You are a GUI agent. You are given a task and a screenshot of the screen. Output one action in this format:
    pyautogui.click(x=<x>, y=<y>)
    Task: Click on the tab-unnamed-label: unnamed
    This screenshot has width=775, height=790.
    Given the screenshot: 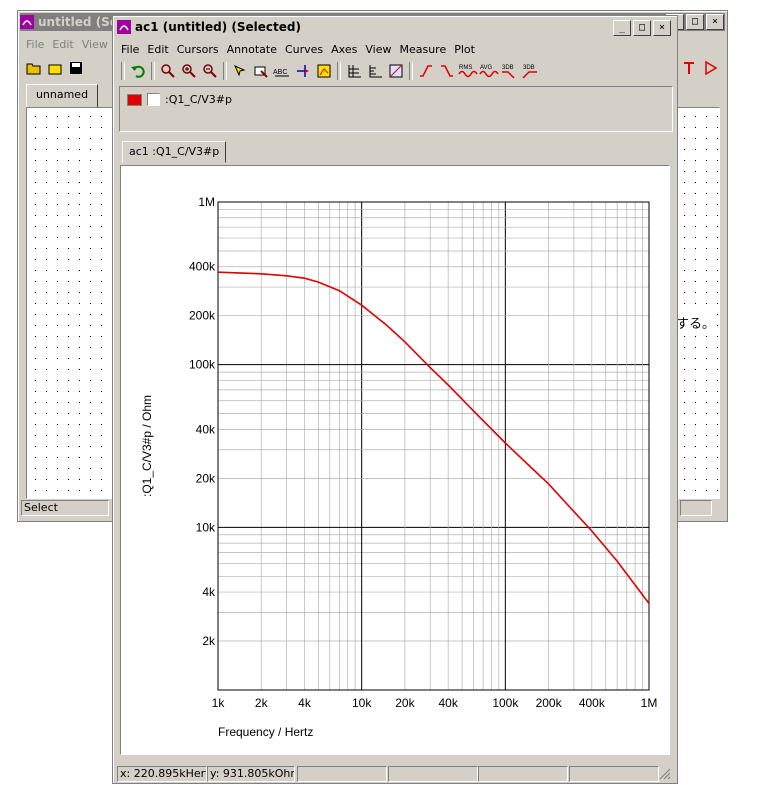 What is the action you would take?
    pyautogui.click(x=62, y=94)
    